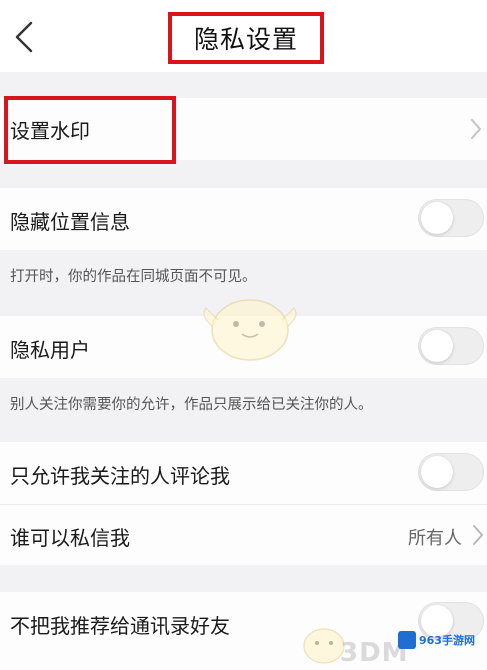  What do you see at coordinates (133, 277) in the screenshot?
I see `hint-hide-location: 打开时，你的作品在同城页面不可见。` at bounding box center [133, 277].